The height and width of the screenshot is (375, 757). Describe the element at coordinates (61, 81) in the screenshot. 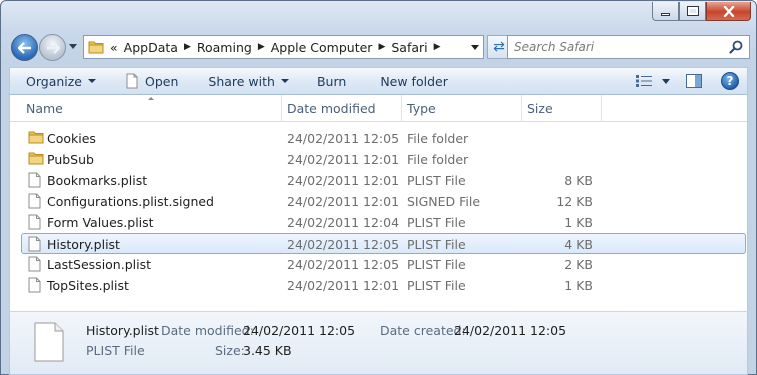

I see `organize-menu-button: Organize` at that location.